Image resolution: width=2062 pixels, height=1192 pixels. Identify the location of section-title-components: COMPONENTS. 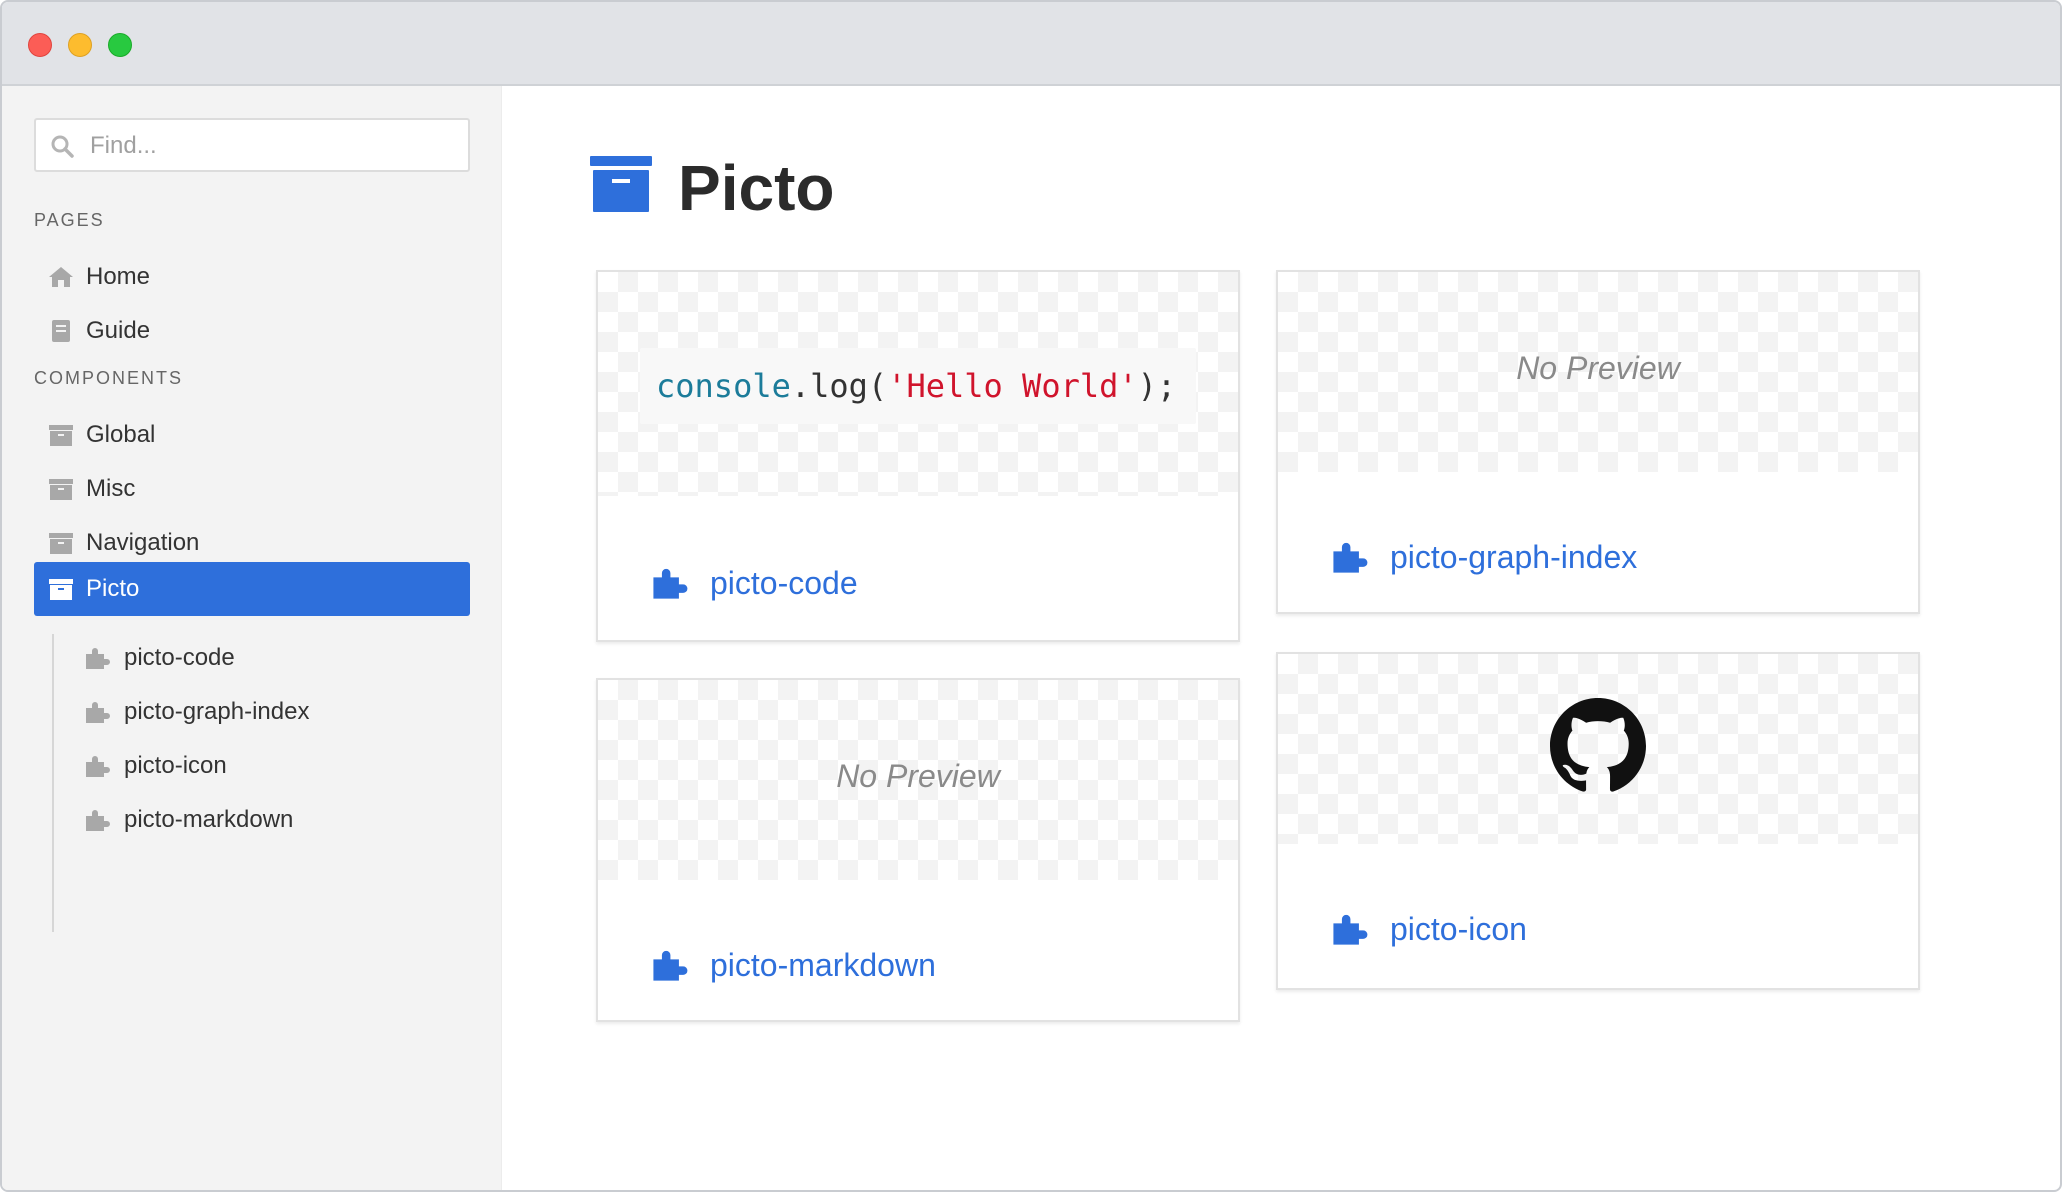
(109, 378).